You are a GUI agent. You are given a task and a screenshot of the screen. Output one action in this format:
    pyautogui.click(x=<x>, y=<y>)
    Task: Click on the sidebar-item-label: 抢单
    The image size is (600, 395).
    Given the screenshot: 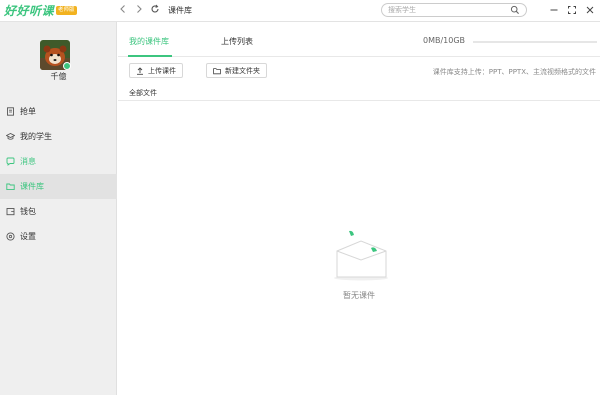 What is the action you would take?
    pyautogui.click(x=28, y=111)
    